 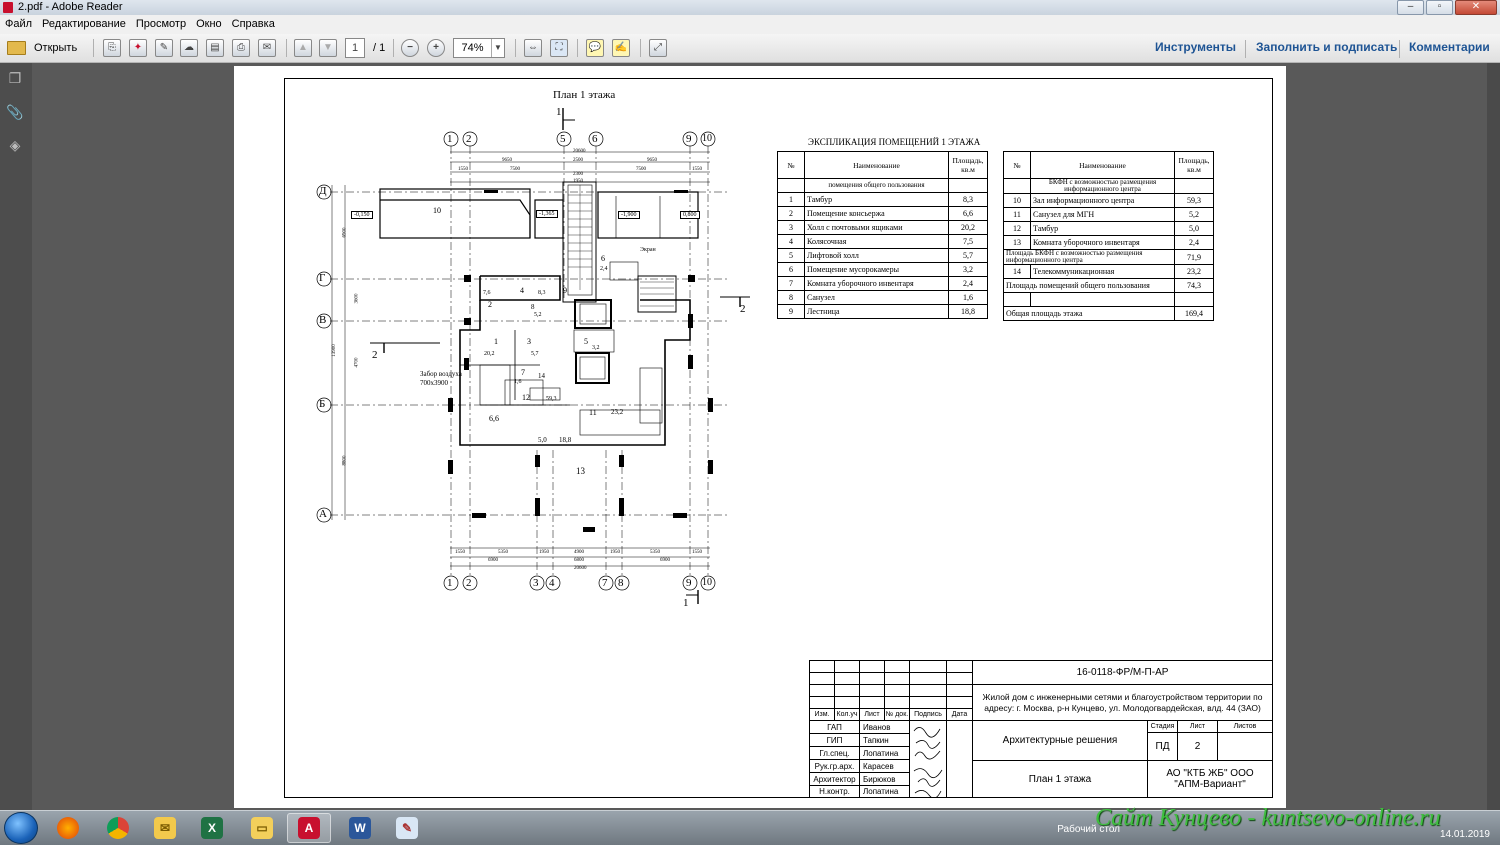 I want to click on menu-view: Просмотр, so click(x=161, y=23).